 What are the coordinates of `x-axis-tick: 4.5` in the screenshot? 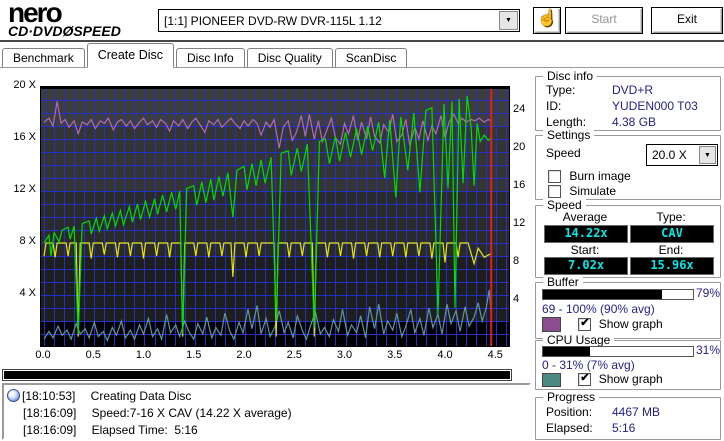 It's located at (495, 355).